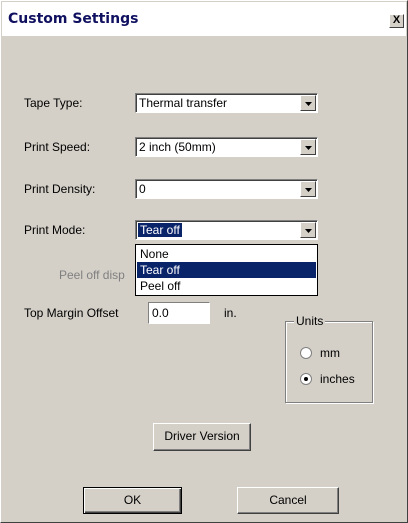  I want to click on ok-label: OK, so click(132, 500).